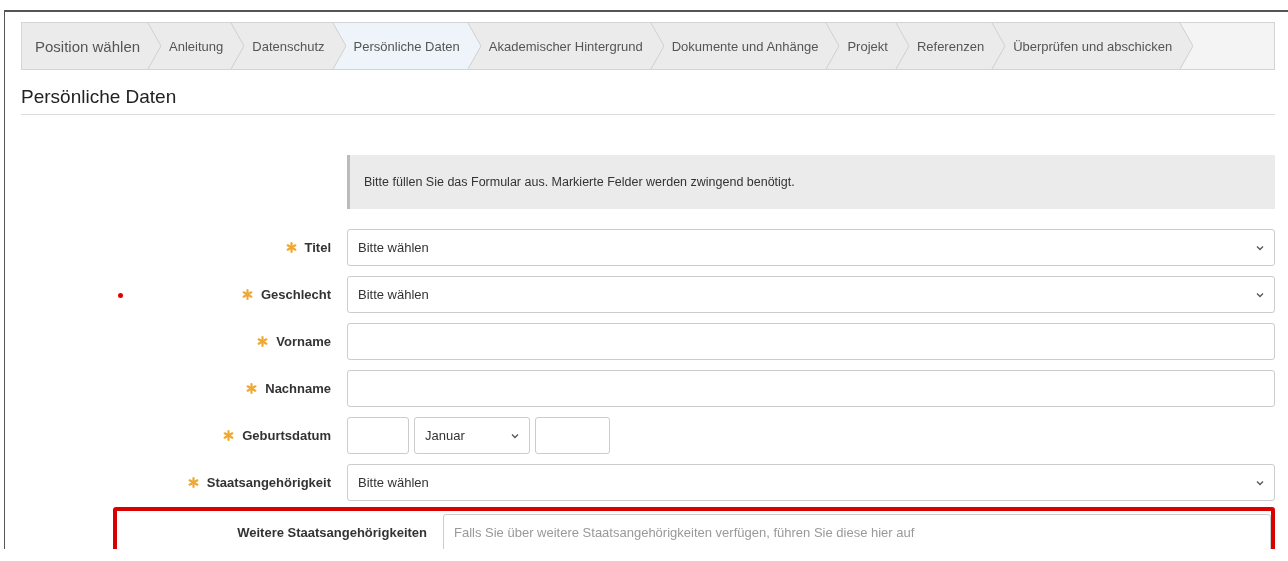  What do you see at coordinates (867, 46) in the screenshot?
I see `breadcrumb-step: Projekt` at bounding box center [867, 46].